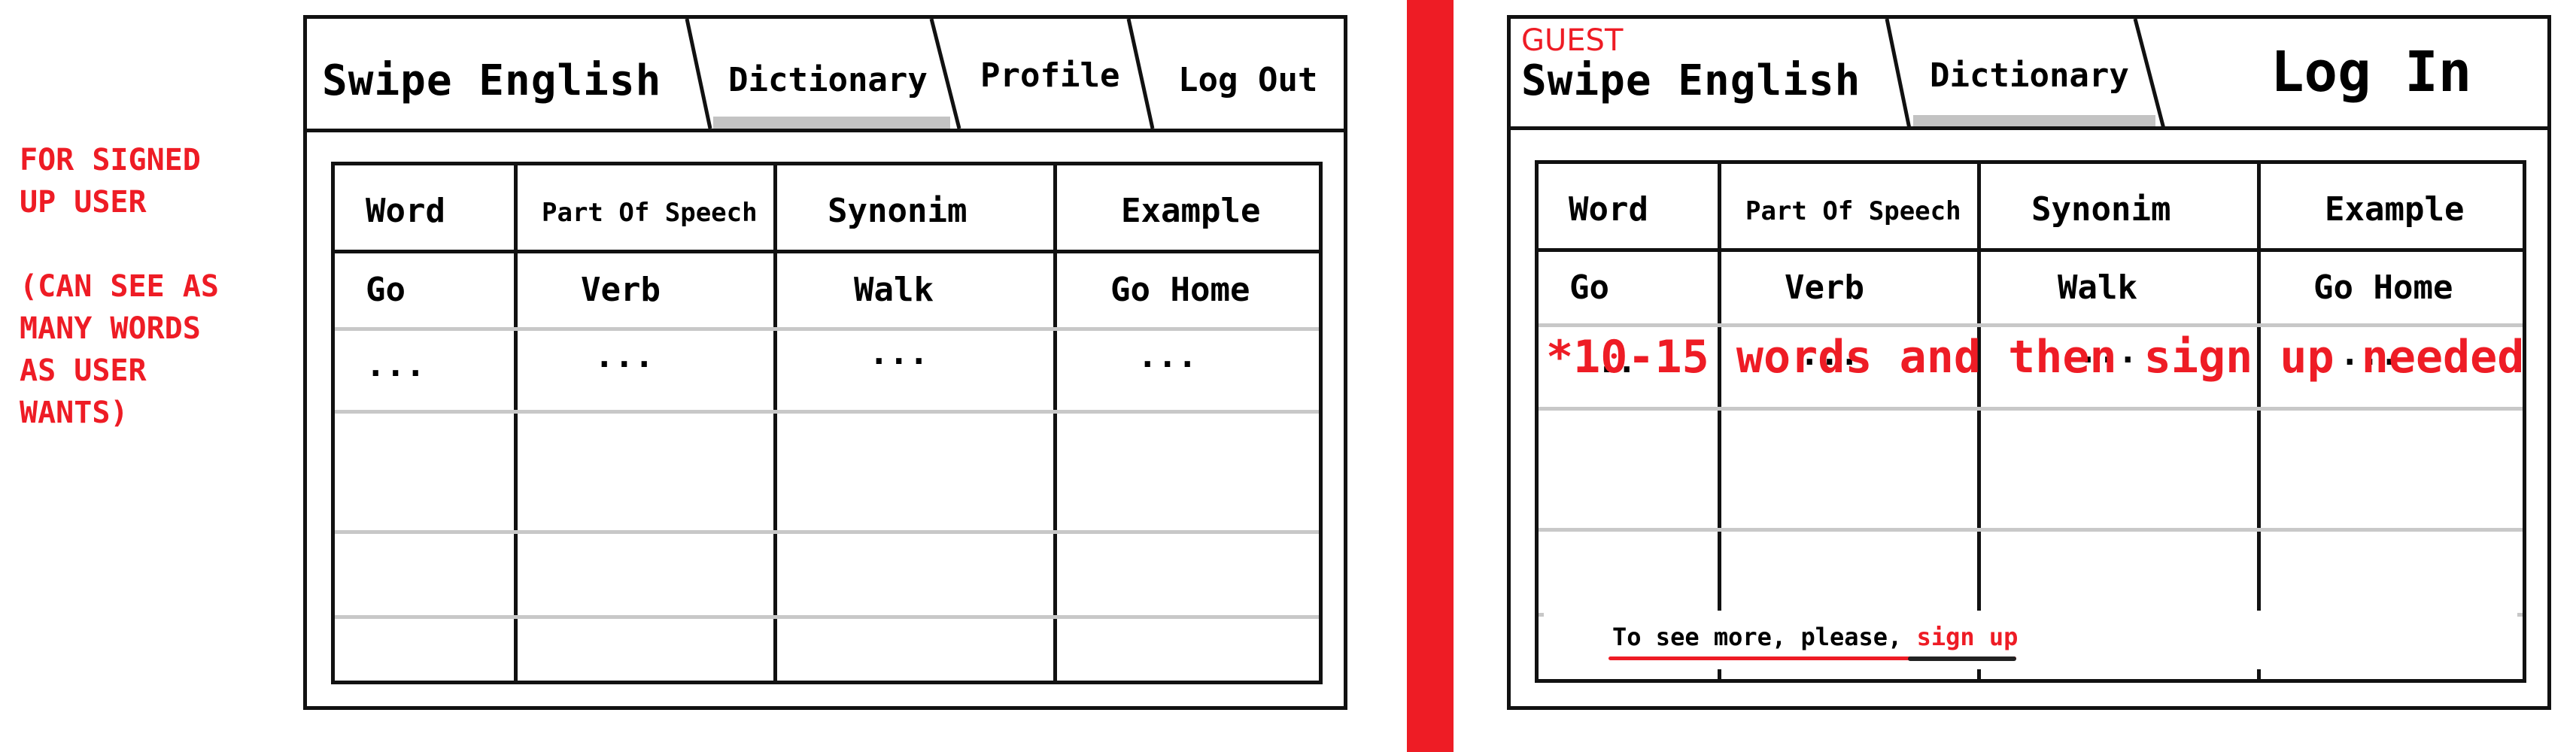  I want to click on tab-profile: Profile, so click(1049, 75).